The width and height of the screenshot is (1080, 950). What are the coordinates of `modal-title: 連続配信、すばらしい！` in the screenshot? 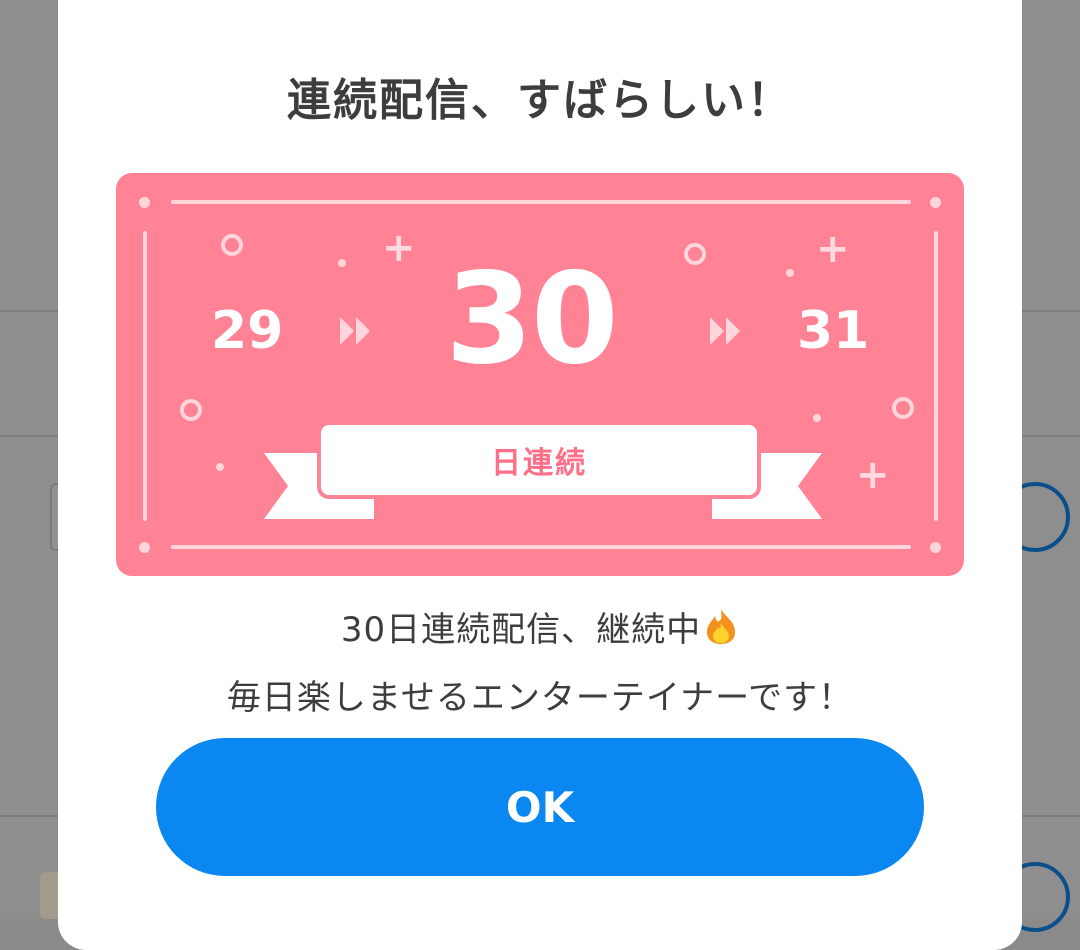 It's located at (540, 100).